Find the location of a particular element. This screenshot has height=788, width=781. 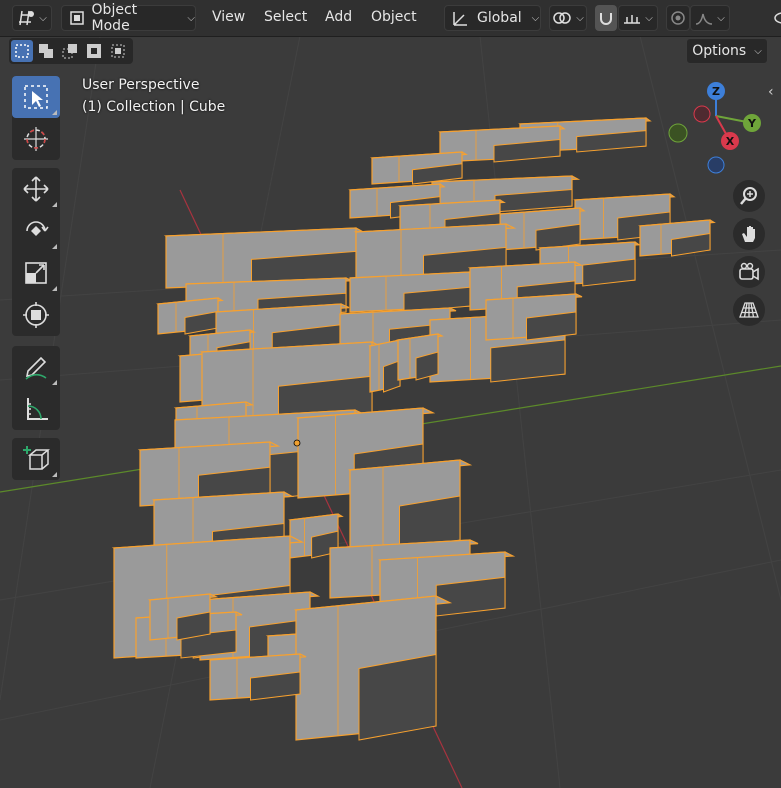

projection-toggle-button is located at coordinates (749, 310).